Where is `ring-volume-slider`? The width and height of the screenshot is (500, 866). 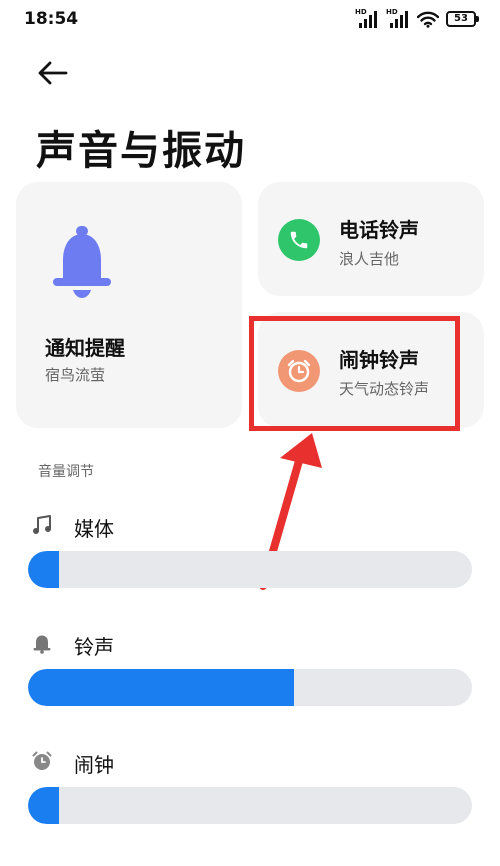 ring-volume-slider is located at coordinates (250, 687).